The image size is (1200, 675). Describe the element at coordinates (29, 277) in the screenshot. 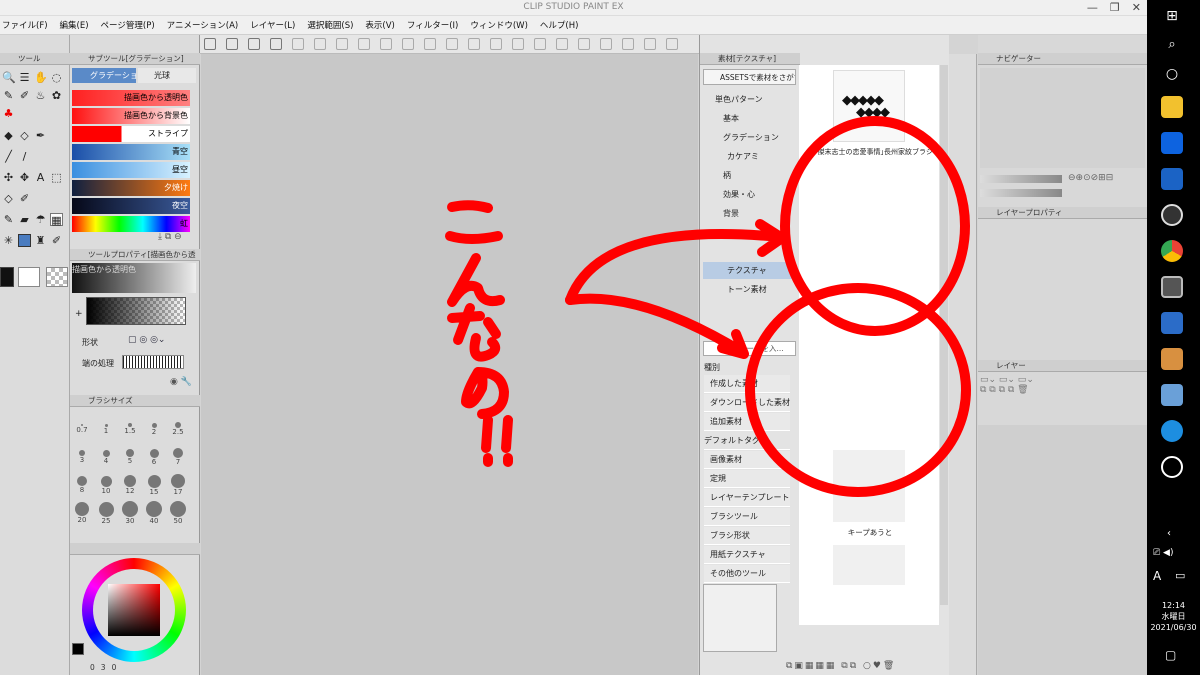

I see `sub-color-swatch` at that location.